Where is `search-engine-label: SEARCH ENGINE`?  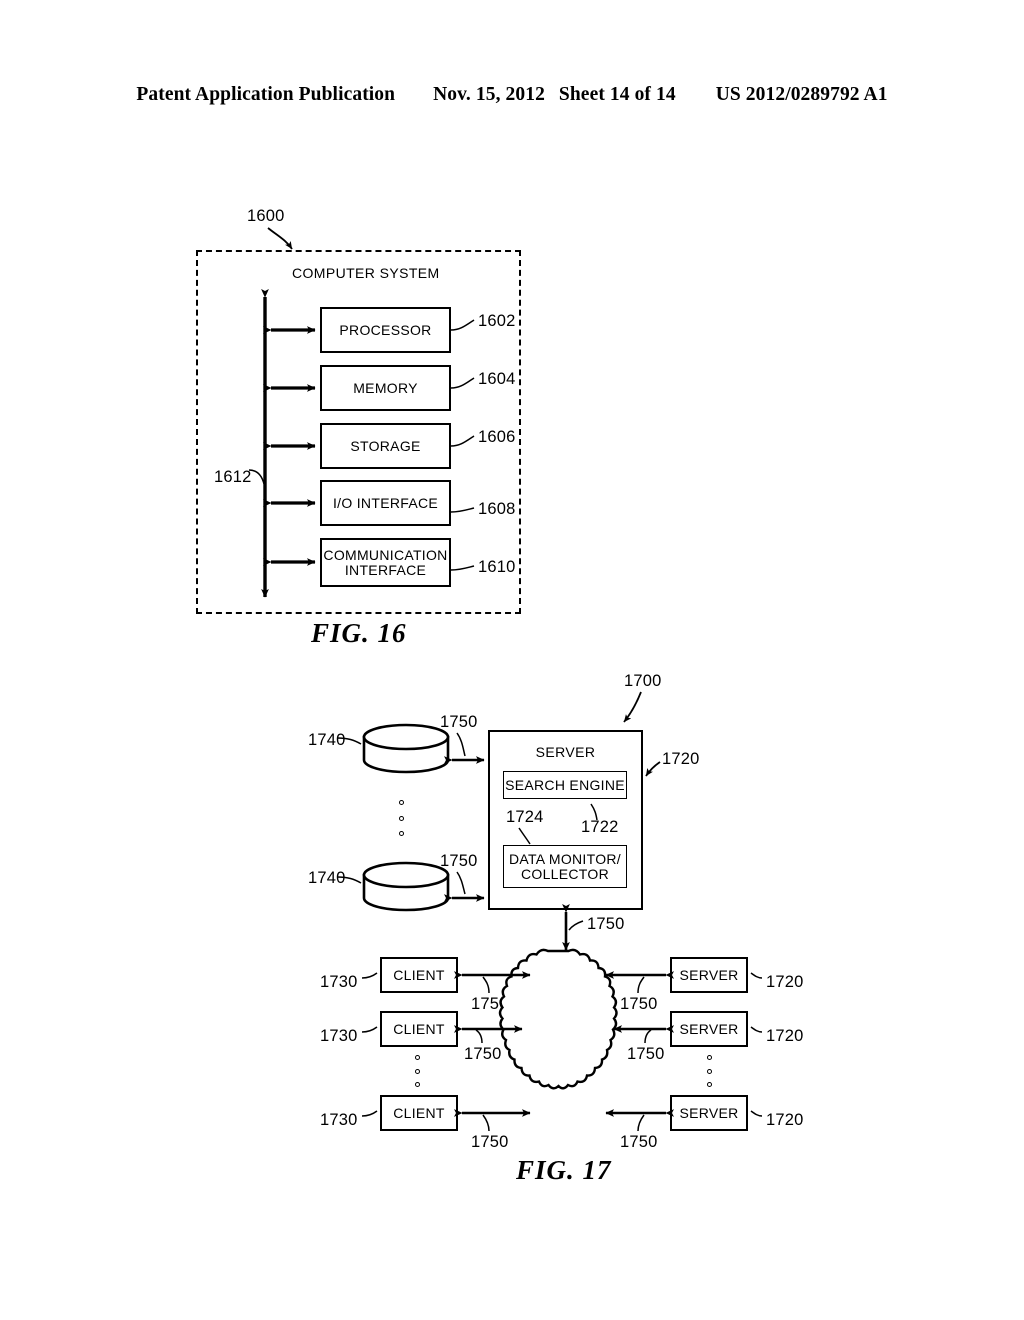
search-engine-label: SEARCH ENGINE is located at coordinates (565, 784).